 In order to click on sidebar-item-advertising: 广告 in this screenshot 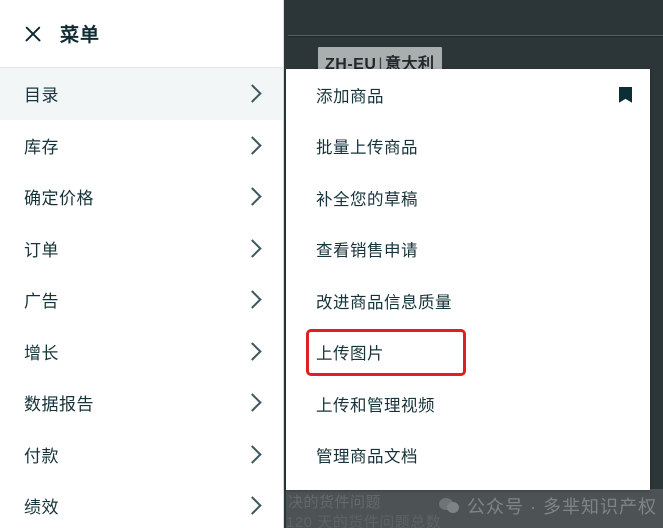, I will do `click(141, 300)`.